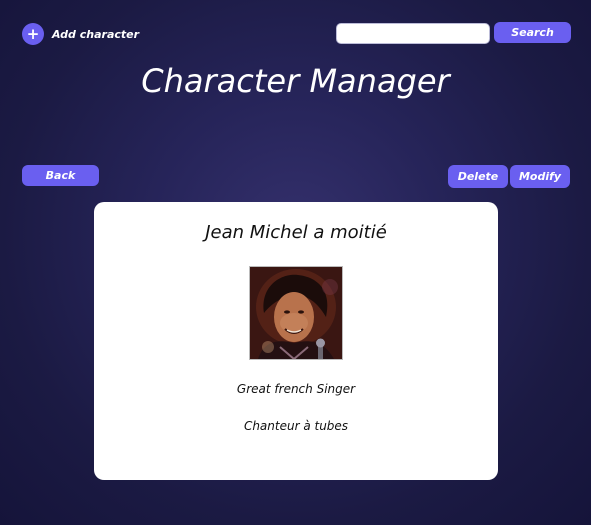 This screenshot has height=525, width=591. Describe the element at coordinates (33, 34) in the screenshot. I see `plus-icon: +` at that location.